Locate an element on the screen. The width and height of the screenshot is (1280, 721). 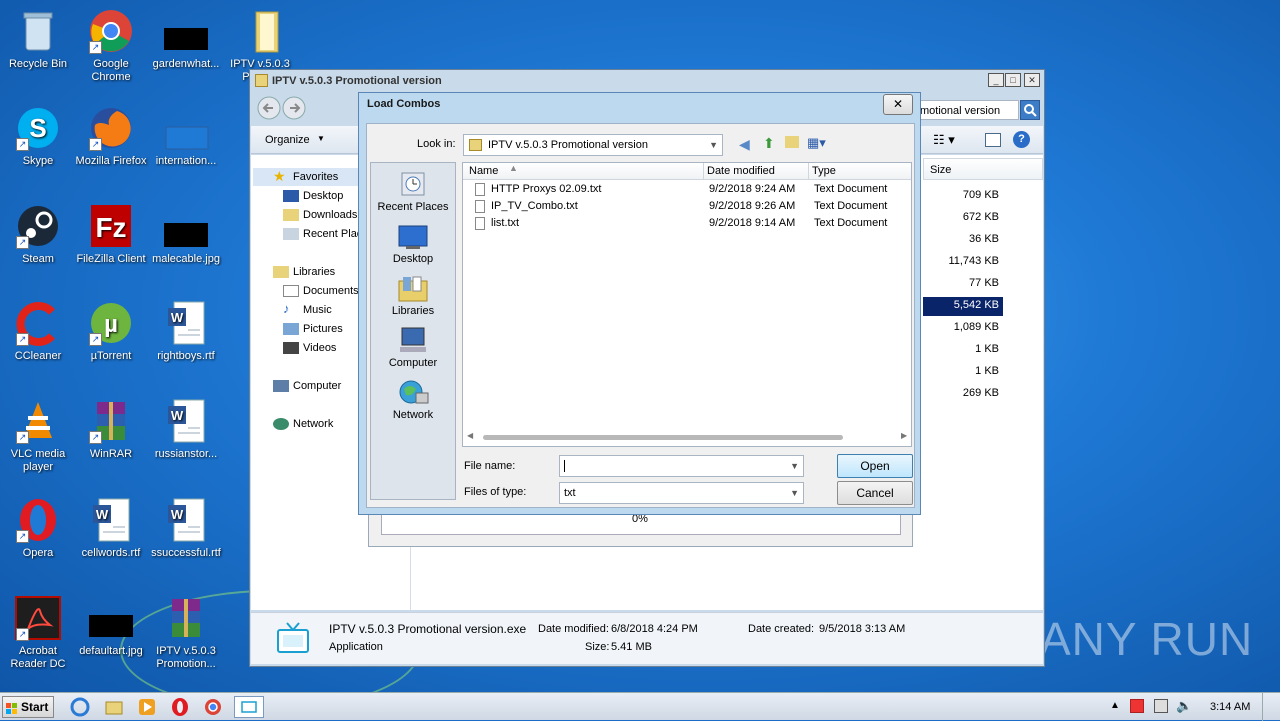
desktop-icon-skype: S ↗ Skype is located at coordinates (38, 136).